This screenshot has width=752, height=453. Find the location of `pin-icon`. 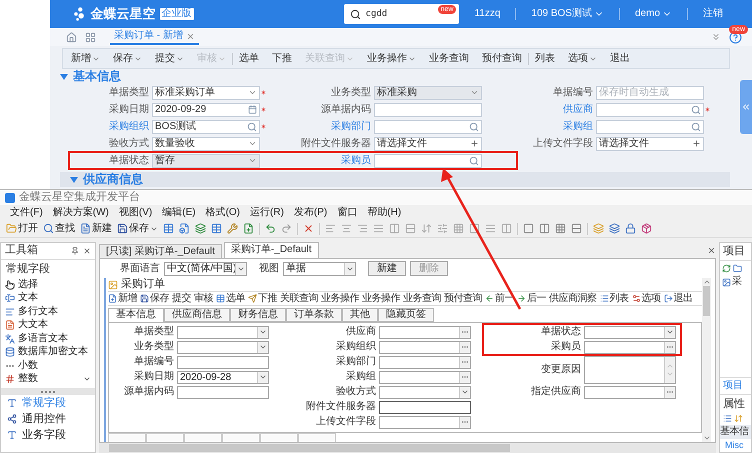

pin-icon is located at coordinates (75, 251).